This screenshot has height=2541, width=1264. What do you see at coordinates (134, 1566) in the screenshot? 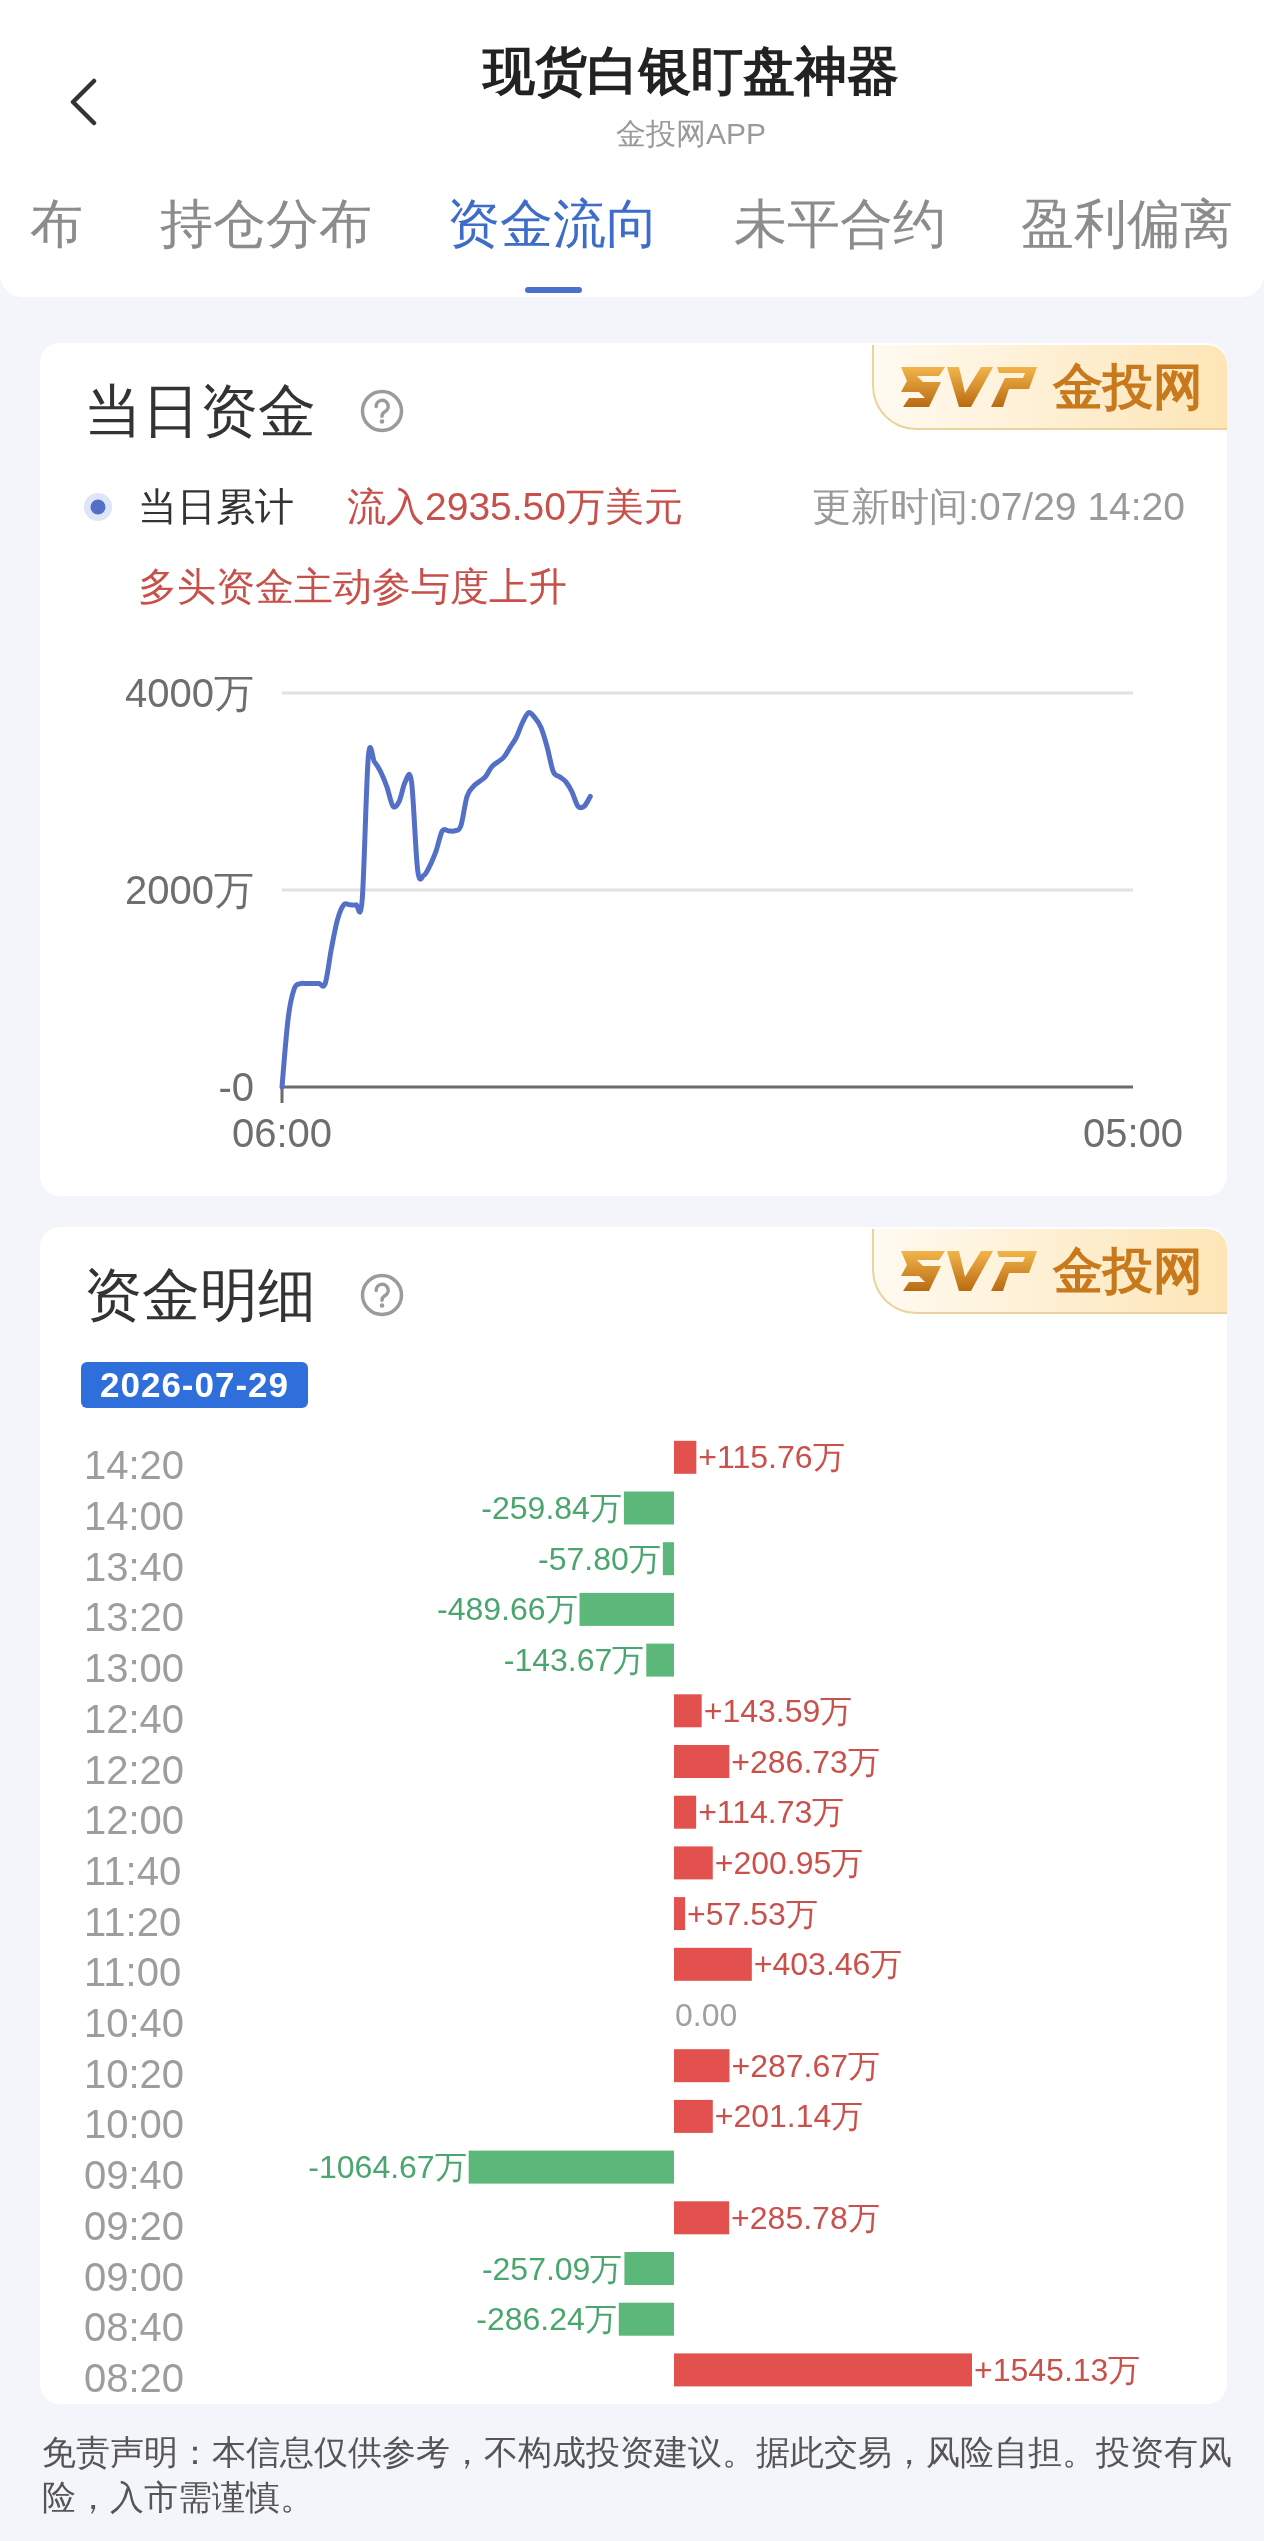
I see `time-label: 13:40` at bounding box center [134, 1566].